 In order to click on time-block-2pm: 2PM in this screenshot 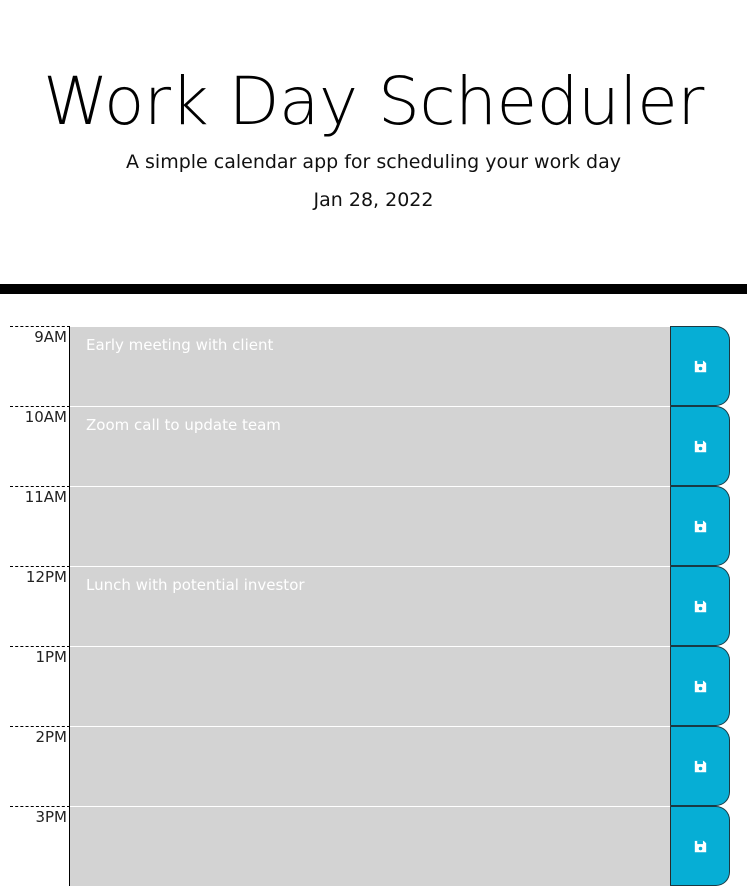, I will do `click(370, 766)`.